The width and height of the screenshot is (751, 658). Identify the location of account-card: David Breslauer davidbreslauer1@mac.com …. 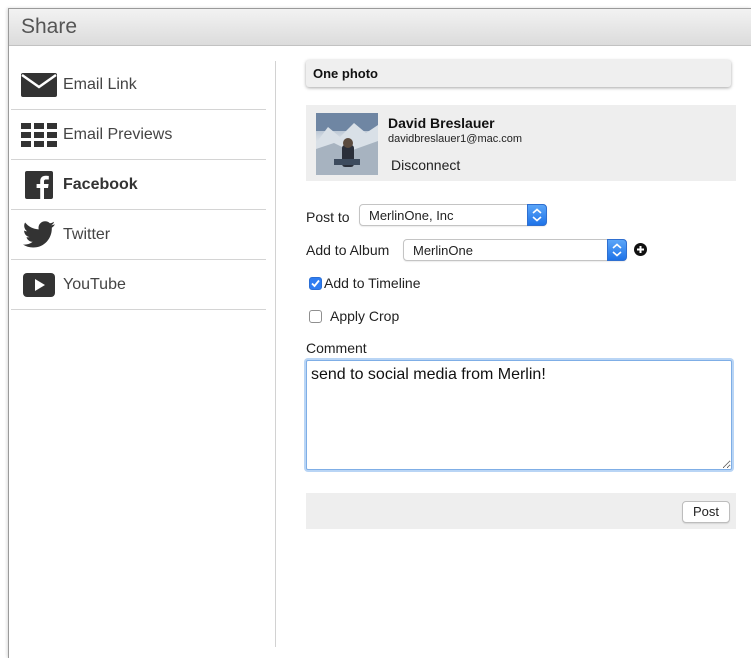
(521, 143).